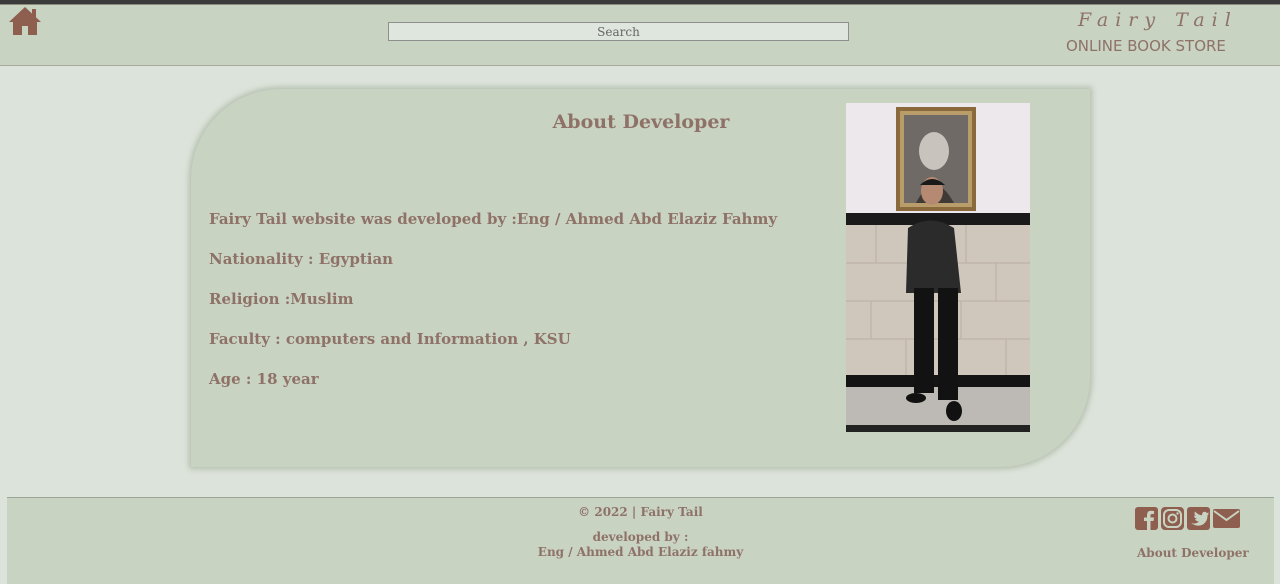 The height and width of the screenshot is (584, 1280). Describe the element at coordinates (1146, 46) in the screenshot. I see `brand-subtitle: ONLINE BOOK STORE` at that location.